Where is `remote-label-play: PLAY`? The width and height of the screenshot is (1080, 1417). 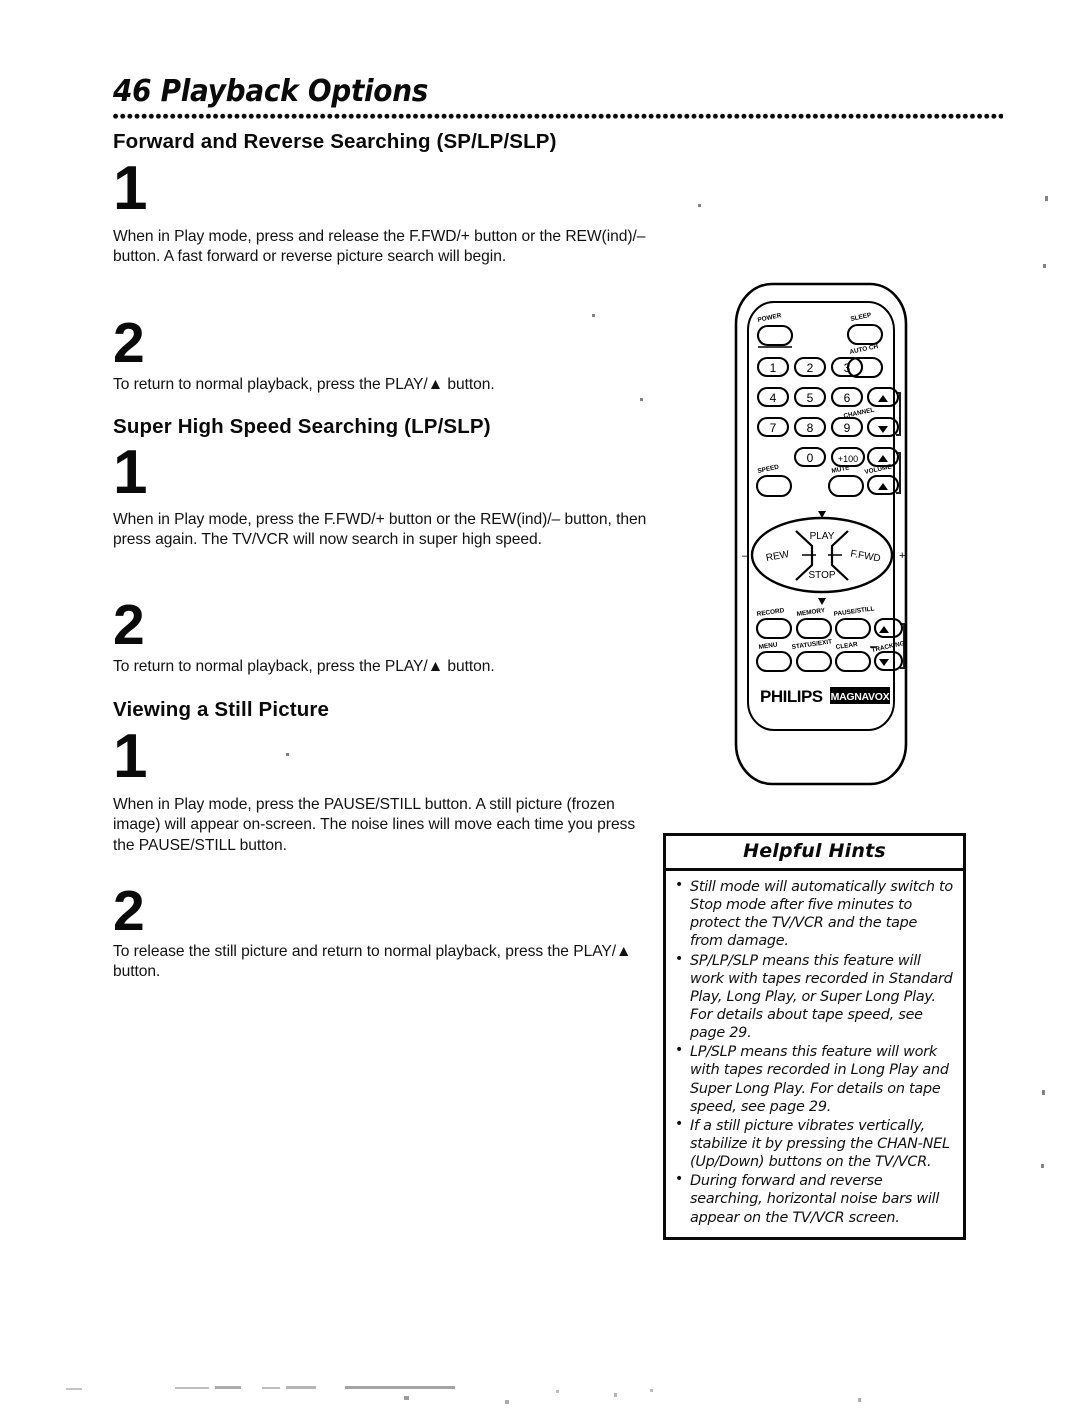 remote-label-play: PLAY is located at coordinates (822, 536).